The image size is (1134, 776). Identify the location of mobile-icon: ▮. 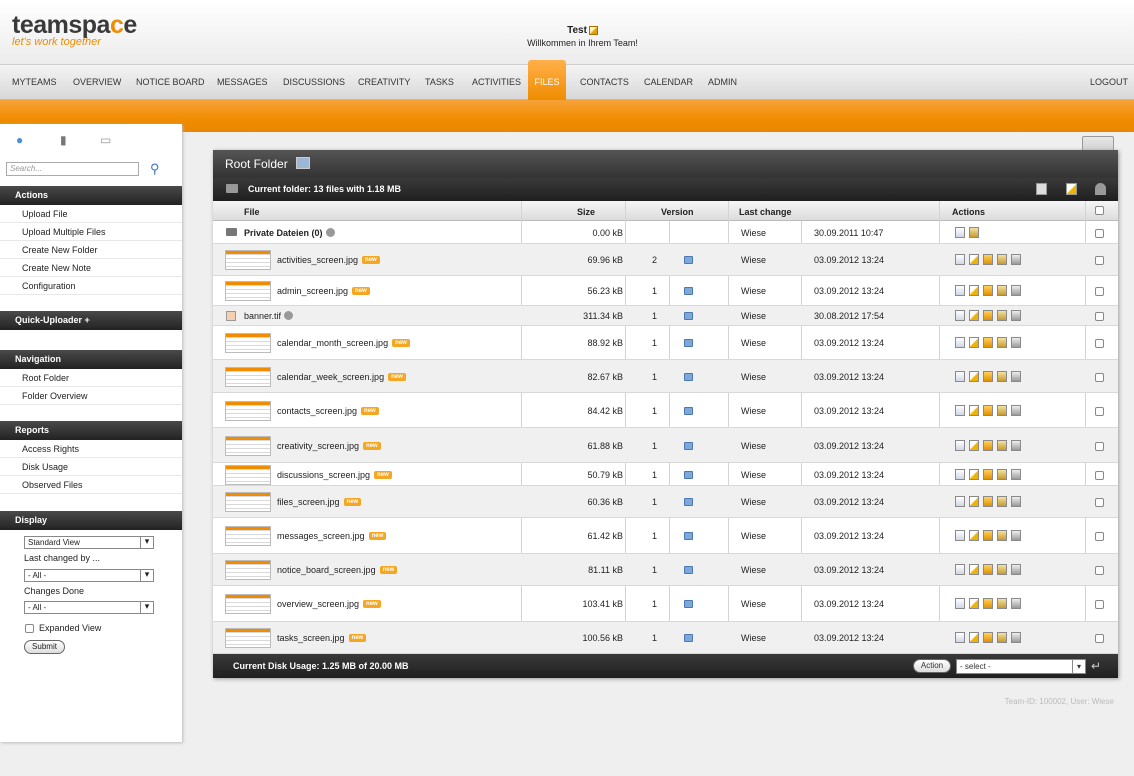
(63, 140).